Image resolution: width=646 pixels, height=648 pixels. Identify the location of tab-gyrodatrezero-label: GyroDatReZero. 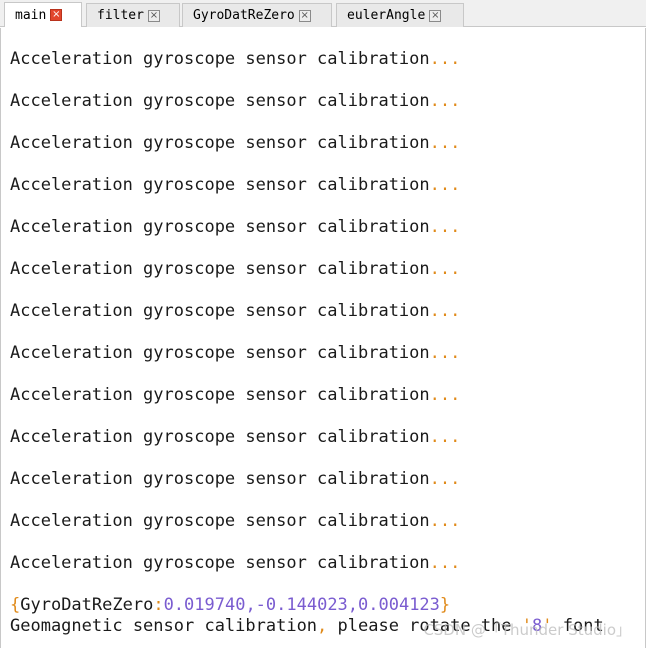
(244, 15).